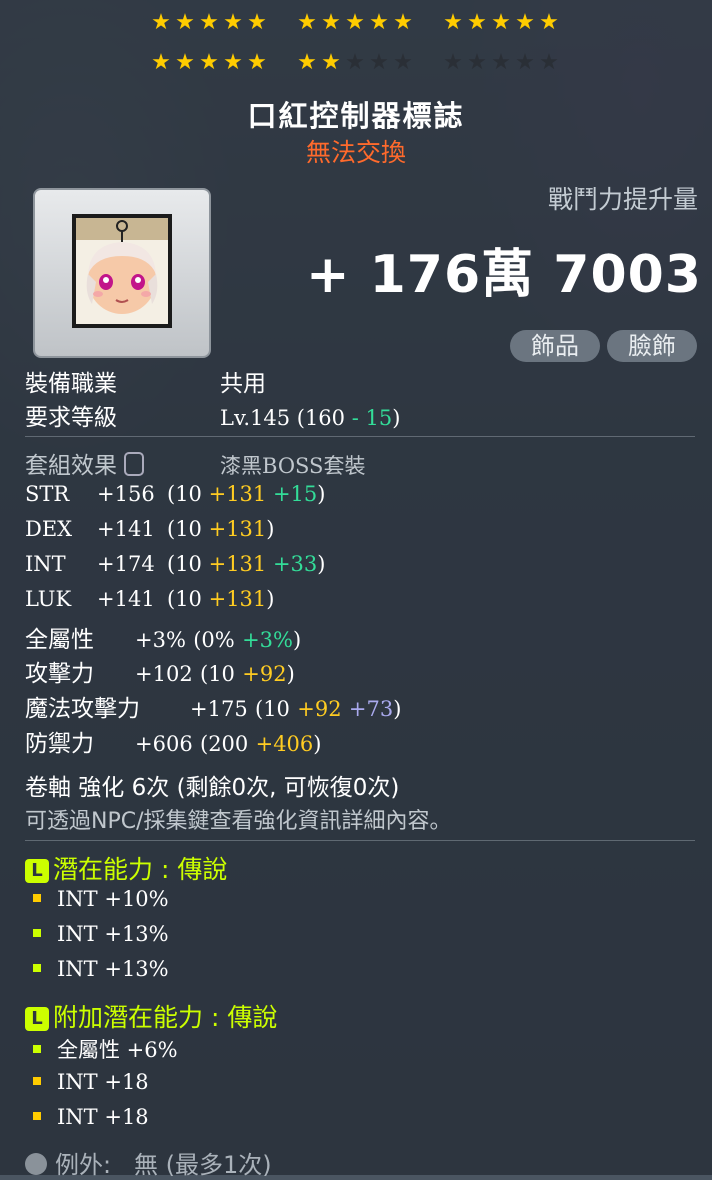 The width and height of the screenshot is (712, 1180). Describe the element at coordinates (292, 494) in the screenshot. I see `stat-extra: +15` at that location.